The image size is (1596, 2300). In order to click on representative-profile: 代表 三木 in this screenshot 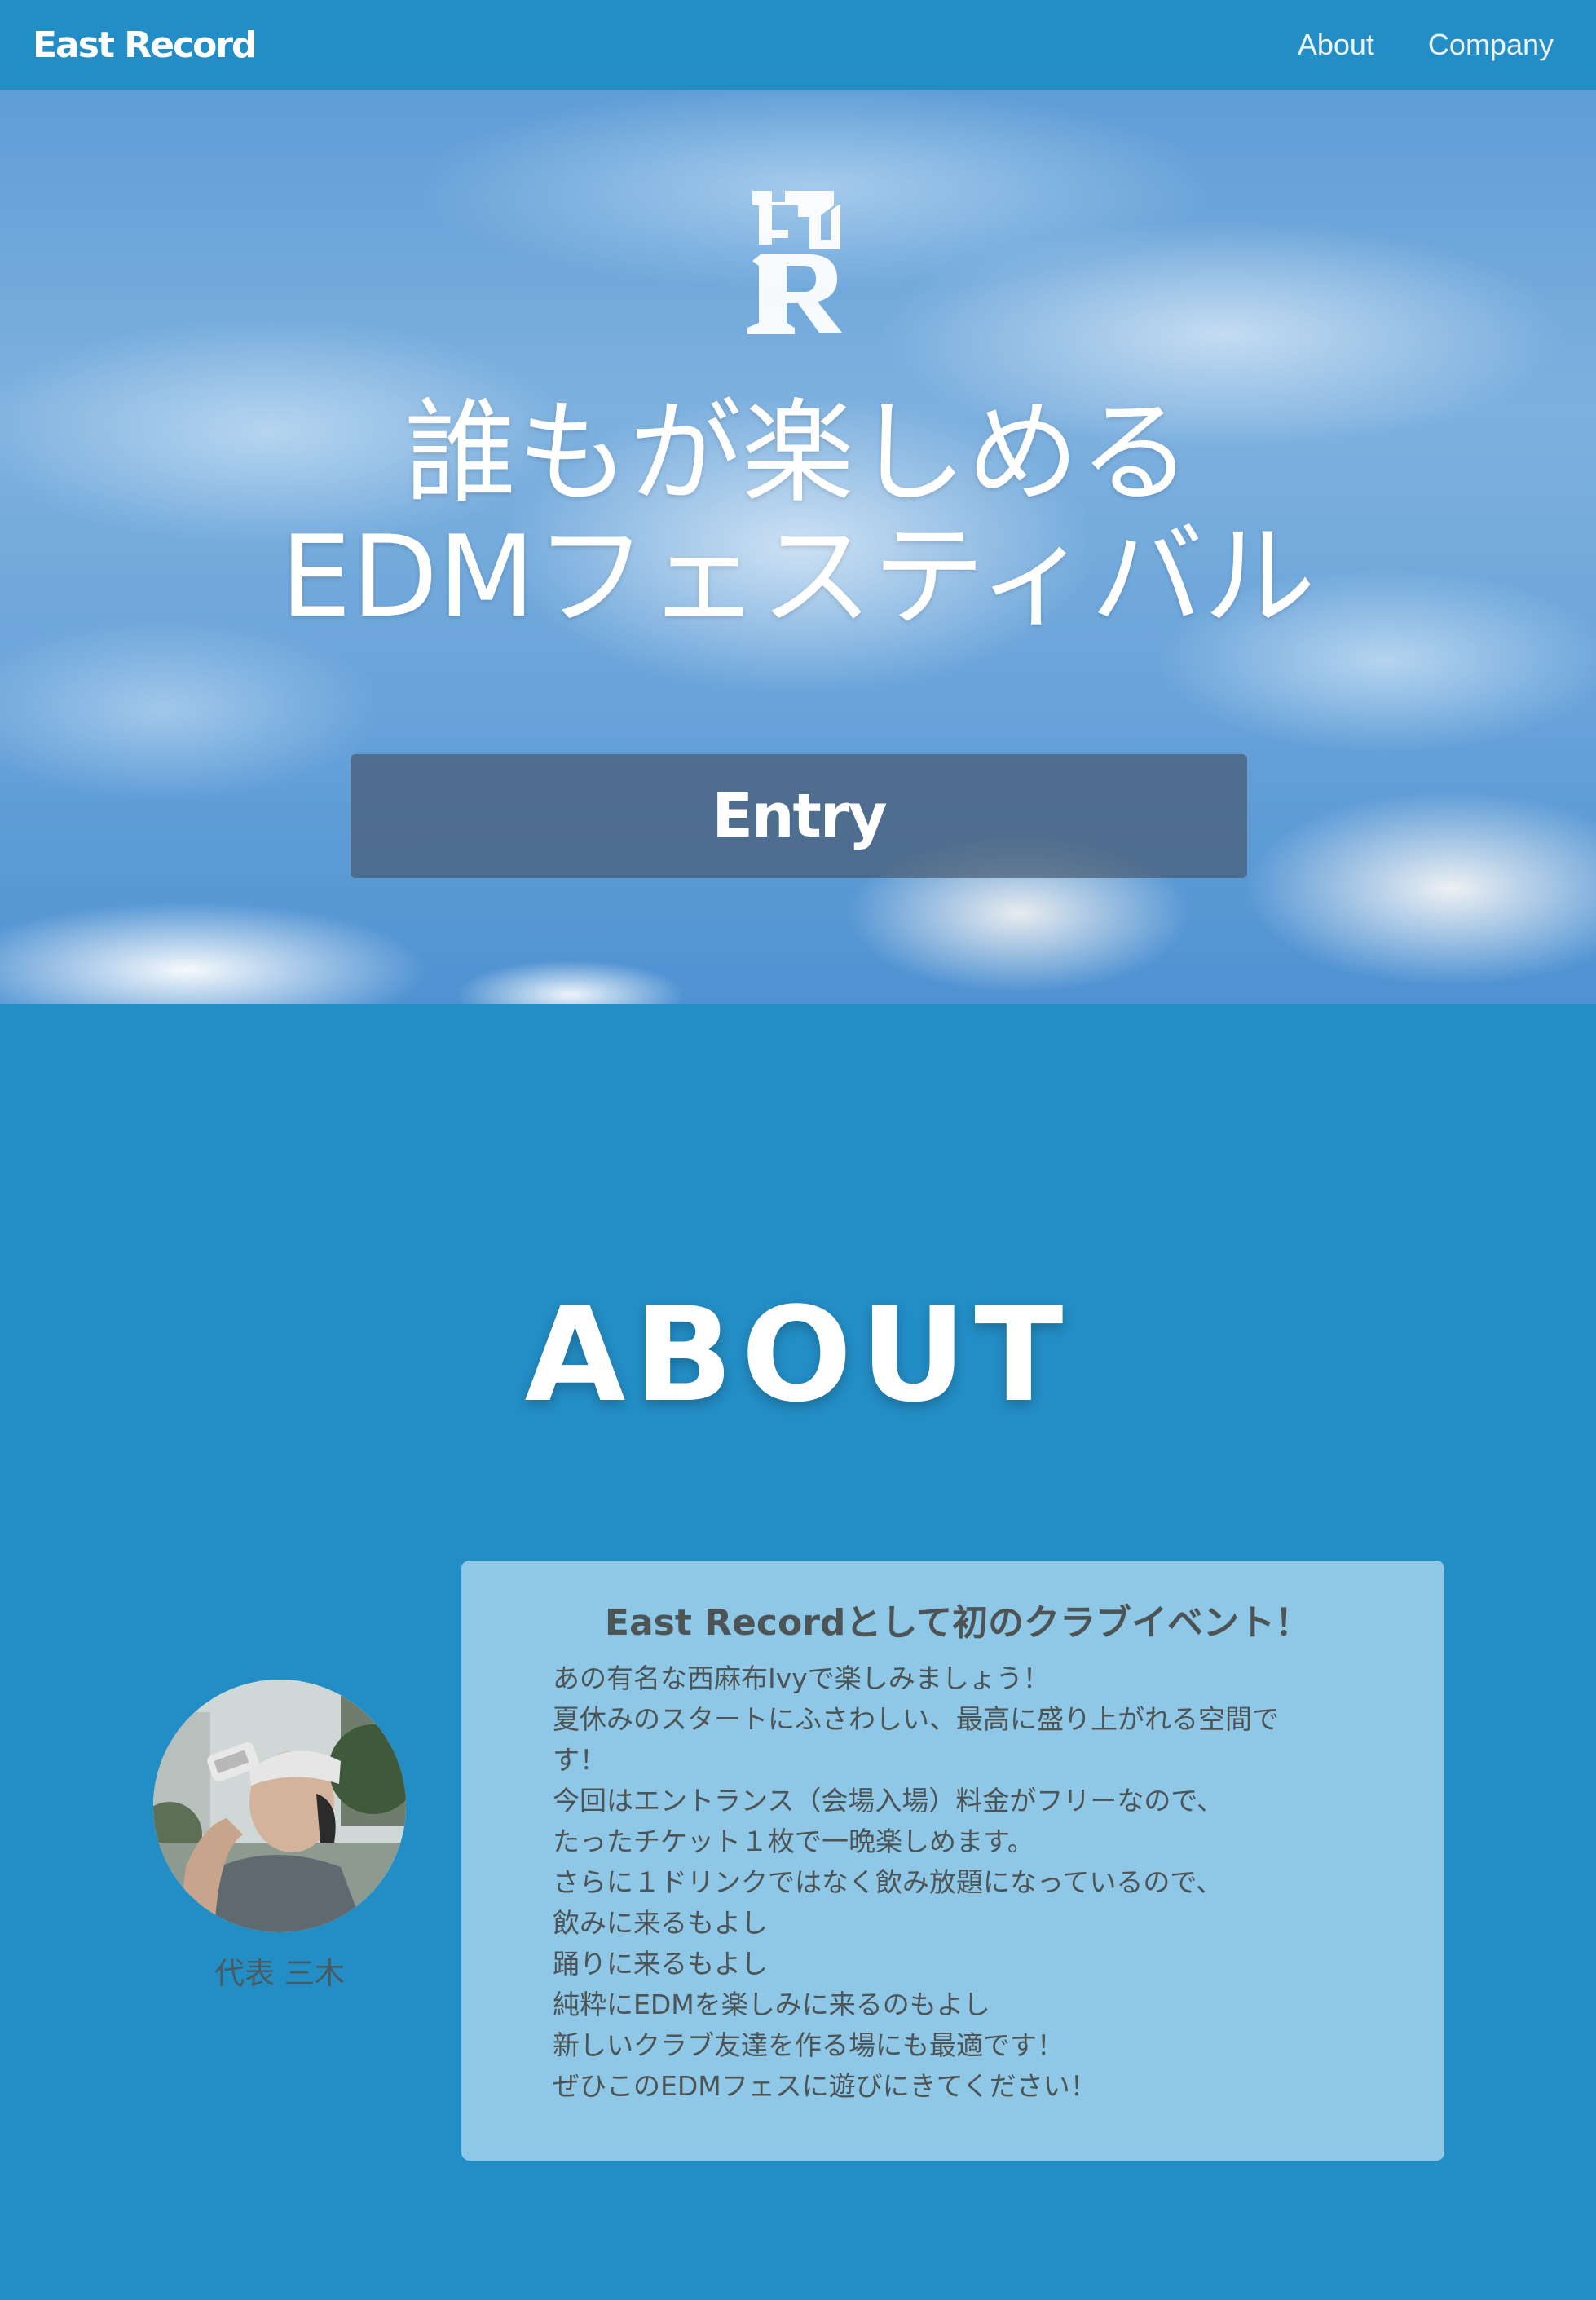, I will do `click(279, 1836)`.